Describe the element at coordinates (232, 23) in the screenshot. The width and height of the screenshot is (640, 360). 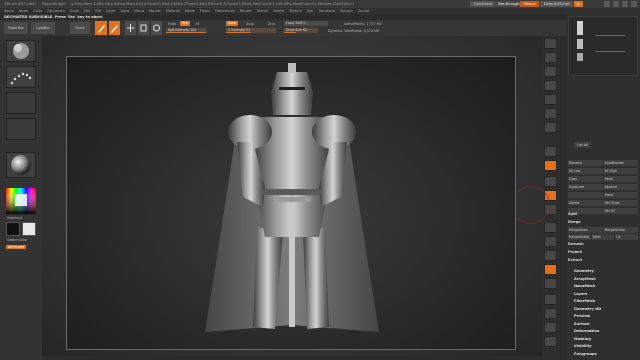
I see `zadd-toggle: Zadd` at that location.